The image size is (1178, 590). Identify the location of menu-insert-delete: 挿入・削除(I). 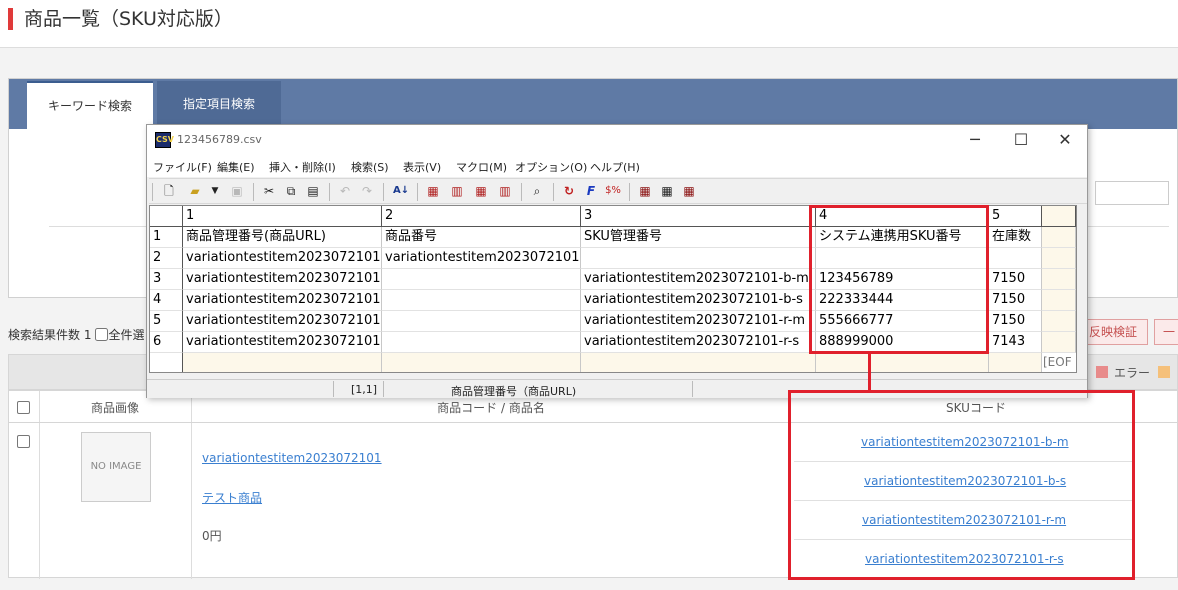
(302, 167).